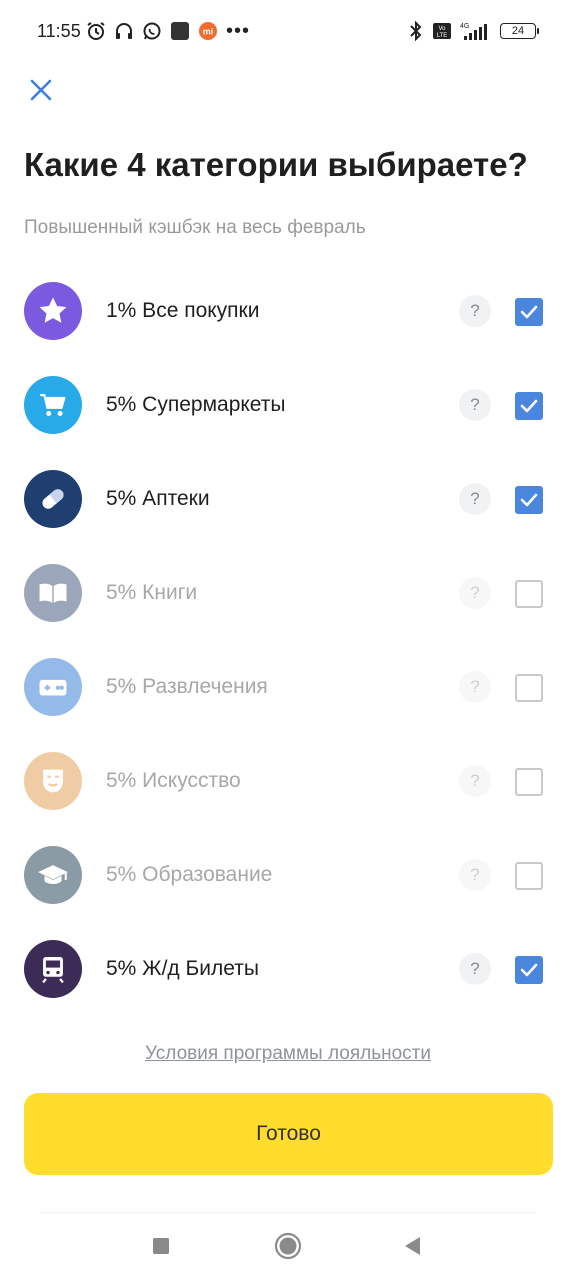 The width and height of the screenshot is (576, 1280). I want to click on svg-text: LTE, so click(442, 36).